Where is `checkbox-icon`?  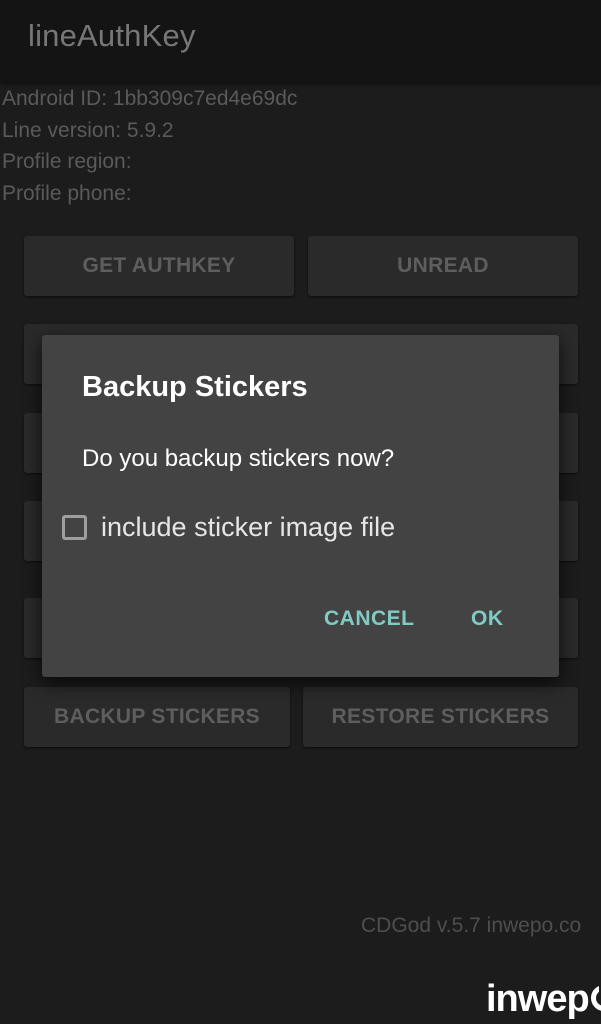 checkbox-icon is located at coordinates (74, 527).